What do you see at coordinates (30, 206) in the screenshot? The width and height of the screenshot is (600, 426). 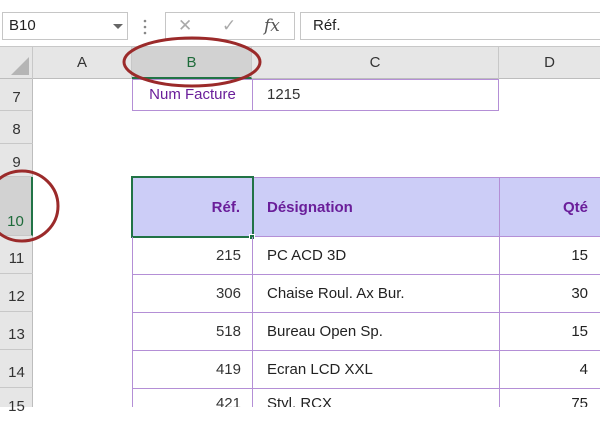 I see `row-10-highlight-ellipse` at bounding box center [30, 206].